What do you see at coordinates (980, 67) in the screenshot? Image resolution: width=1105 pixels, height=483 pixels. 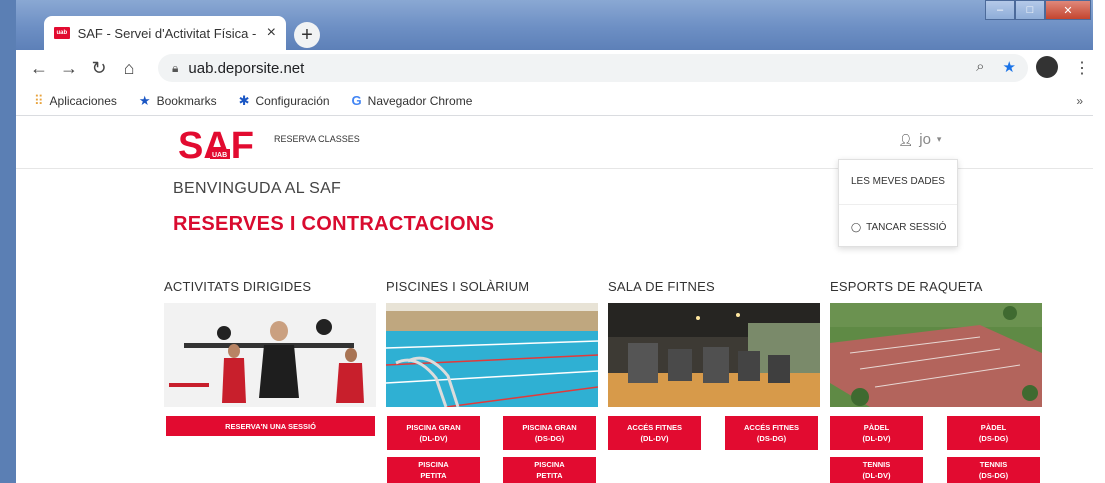 I see `zoom-icon: ⌕` at bounding box center [980, 67].